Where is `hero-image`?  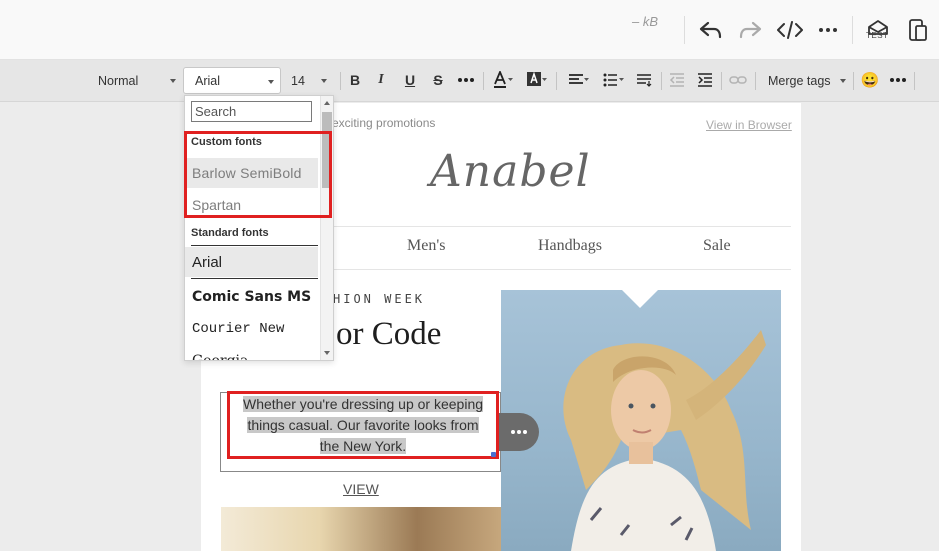
hero-image is located at coordinates (641, 420).